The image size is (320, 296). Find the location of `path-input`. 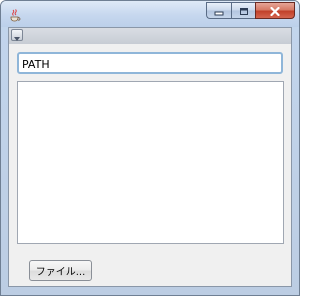

path-input is located at coordinates (150, 63).